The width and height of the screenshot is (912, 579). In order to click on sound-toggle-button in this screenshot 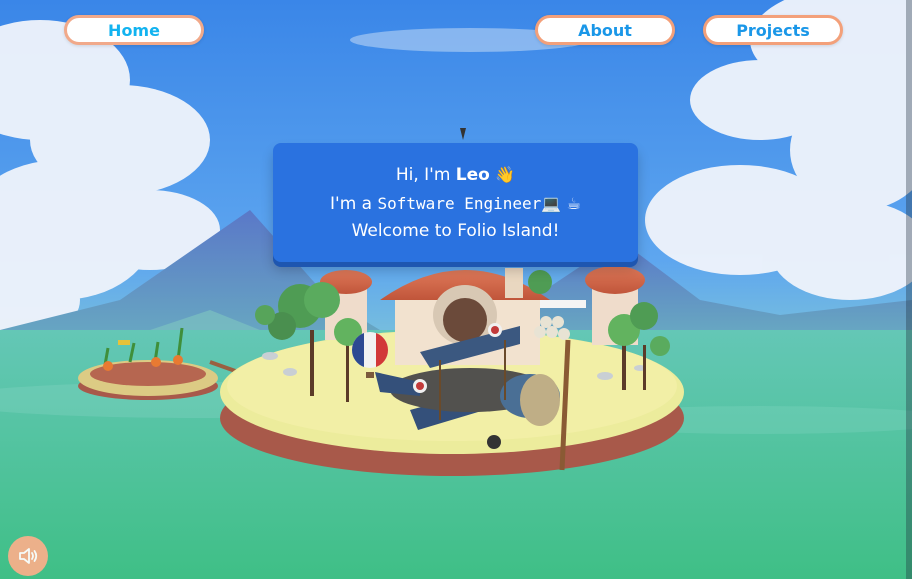, I will do `click(28, 556)`.